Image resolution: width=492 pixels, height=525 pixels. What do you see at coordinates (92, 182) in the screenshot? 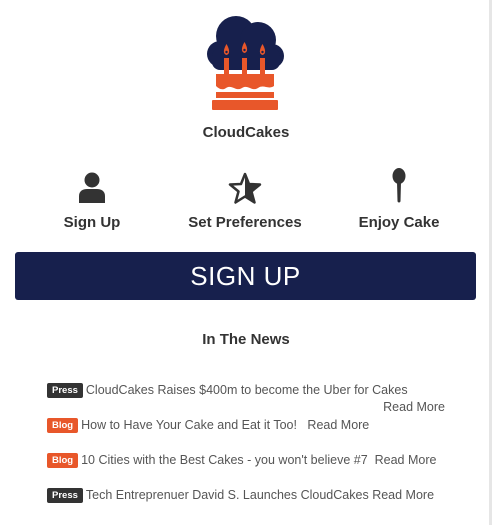
I see `user-icon` at bounding box center [92, 182].